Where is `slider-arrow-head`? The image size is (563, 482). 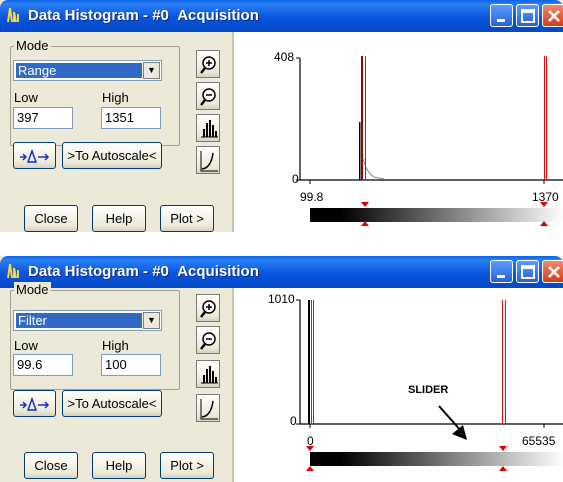
slider-arrow-head is located at coordinates (459, 432).